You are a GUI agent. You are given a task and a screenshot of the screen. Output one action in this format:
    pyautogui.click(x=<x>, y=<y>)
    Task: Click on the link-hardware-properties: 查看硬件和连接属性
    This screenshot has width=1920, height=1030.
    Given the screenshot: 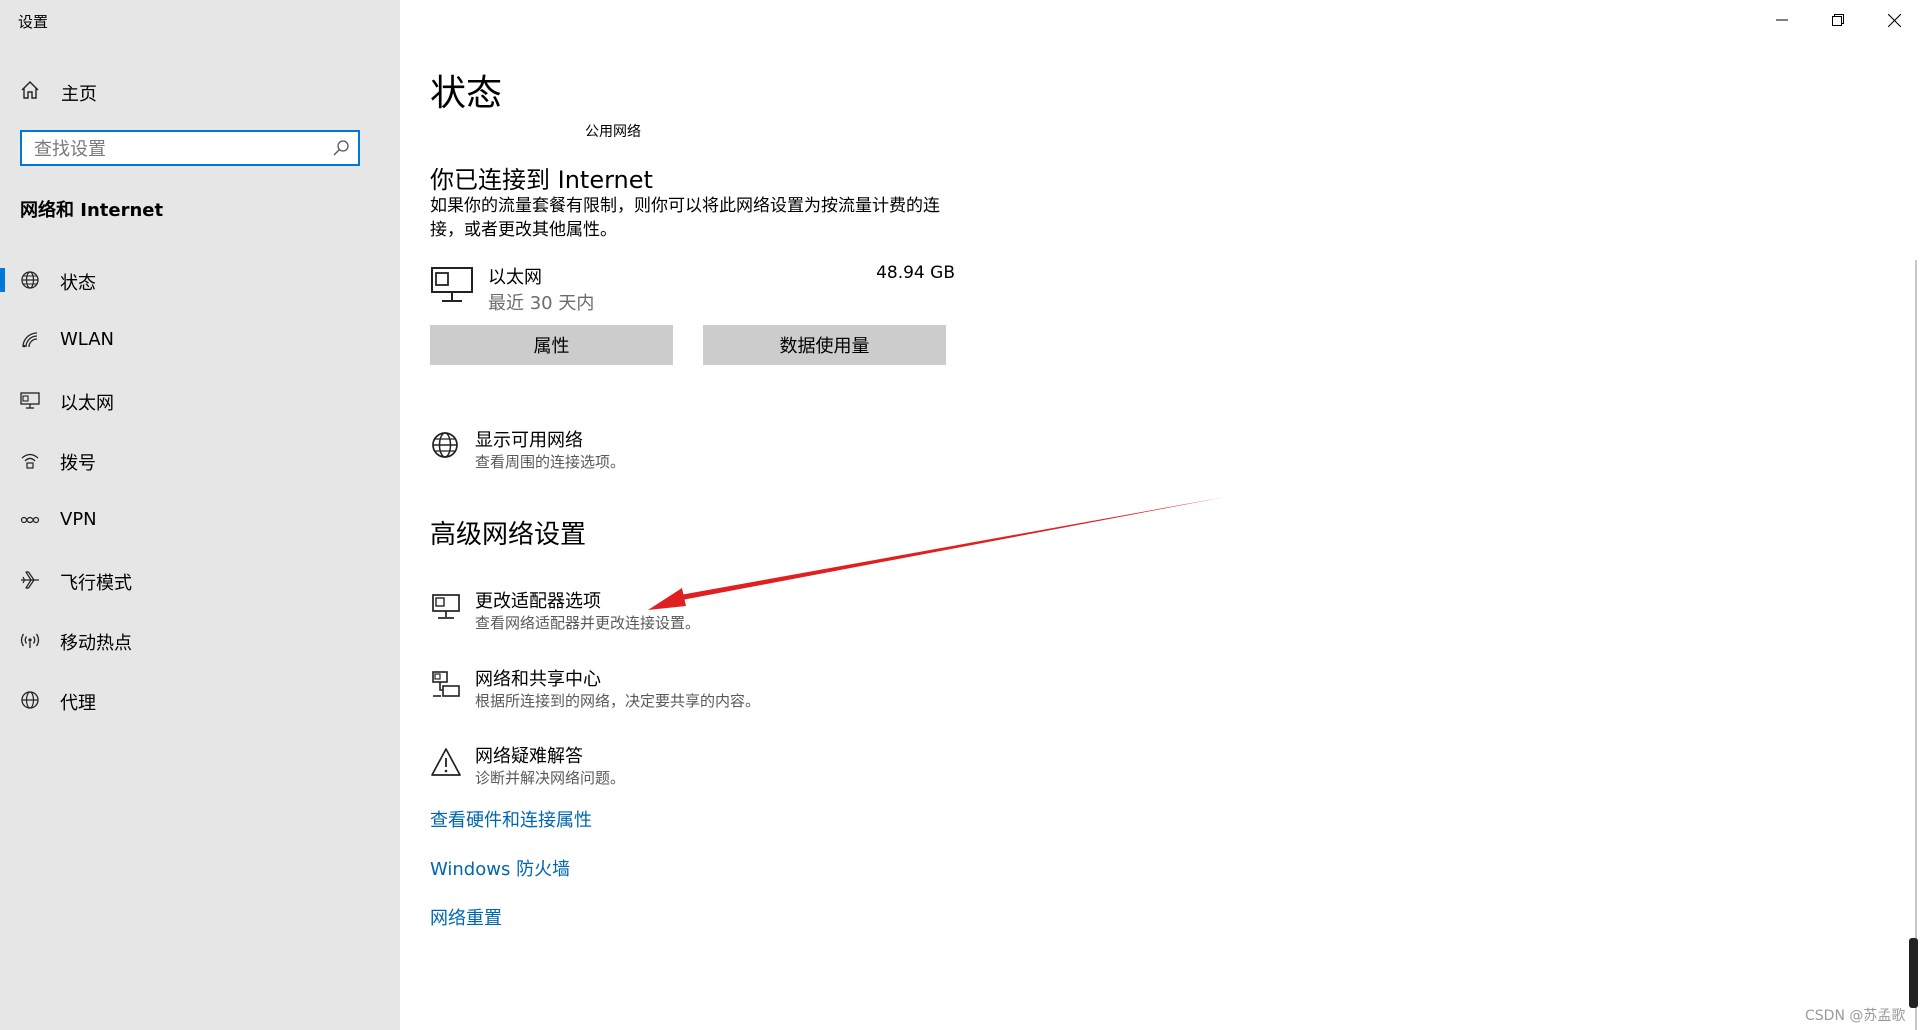 What is the action you would take?
    pyautogui.click(x=511, y=819)
    